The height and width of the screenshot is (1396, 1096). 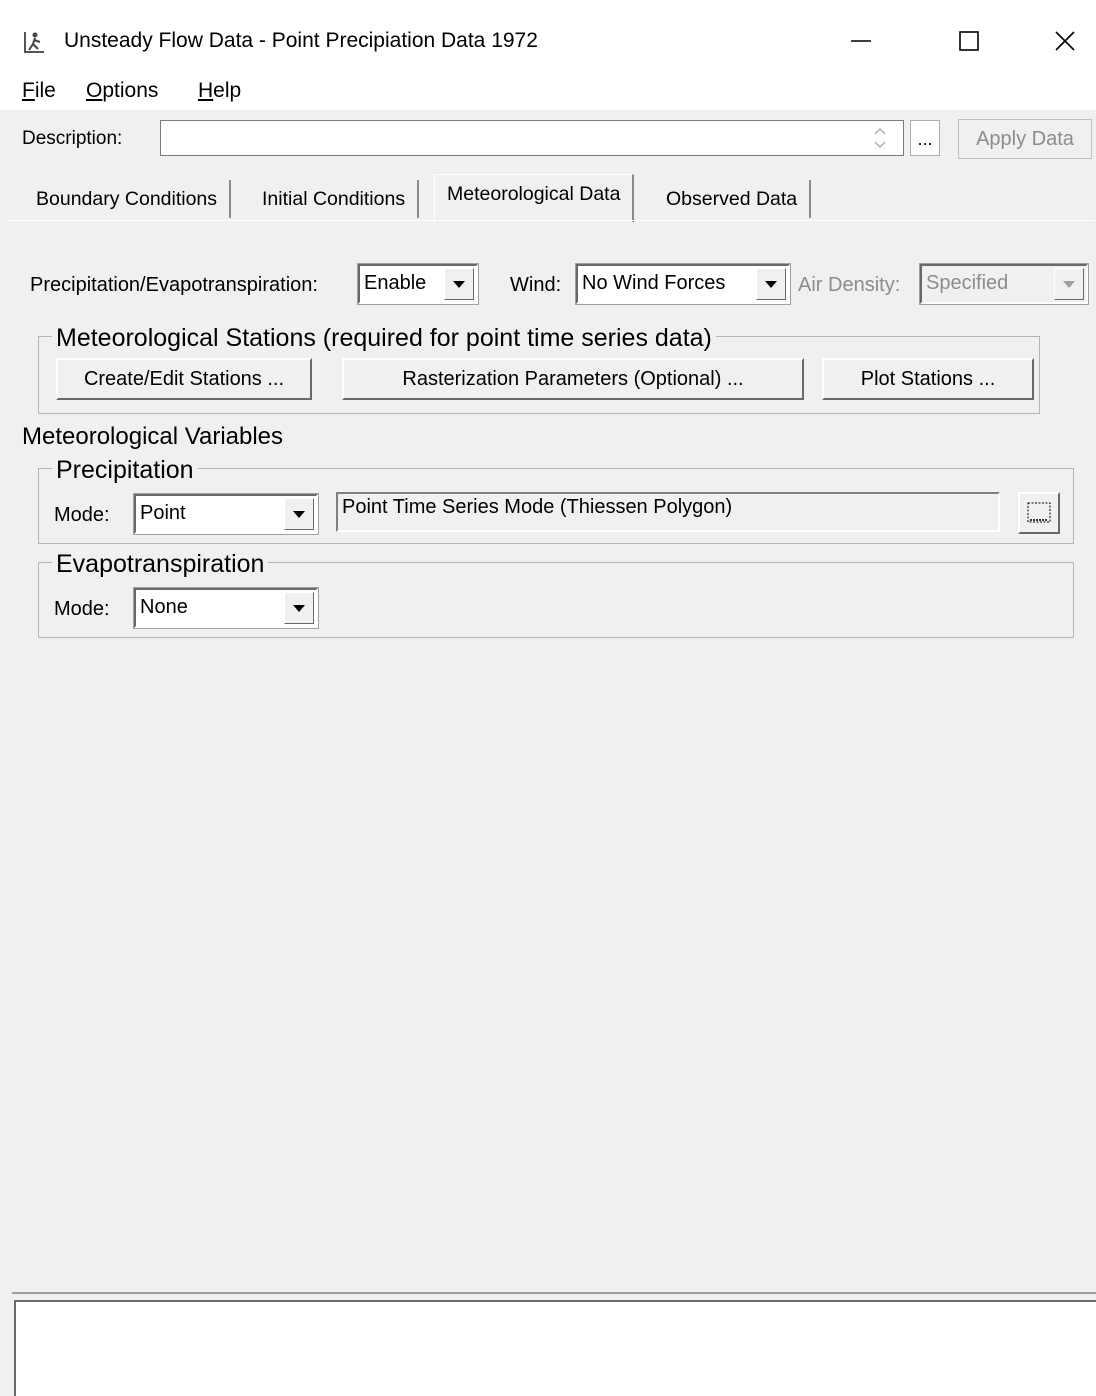 I want to click on menu-file-label: ile, so click(x=45, y=90).